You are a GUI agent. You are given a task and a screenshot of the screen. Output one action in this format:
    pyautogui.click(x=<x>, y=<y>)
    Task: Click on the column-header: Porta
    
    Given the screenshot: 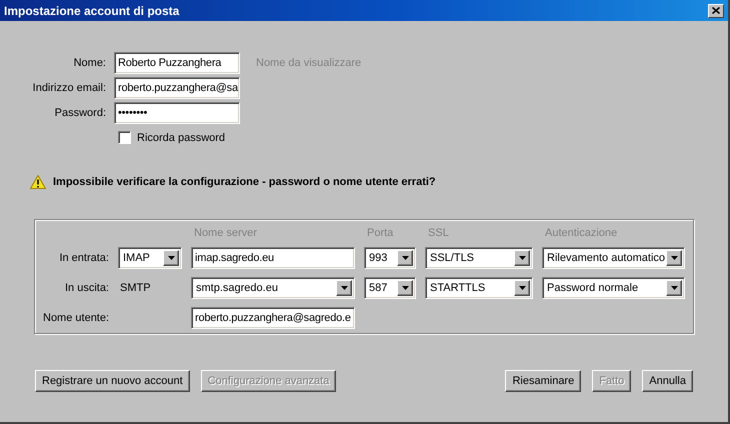 What is the action you would take?
    pyautogui.click(x=380, y=232)
    